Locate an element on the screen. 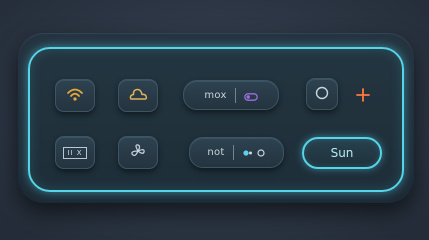  mox-label: mox is located at coordinates (215, 95).